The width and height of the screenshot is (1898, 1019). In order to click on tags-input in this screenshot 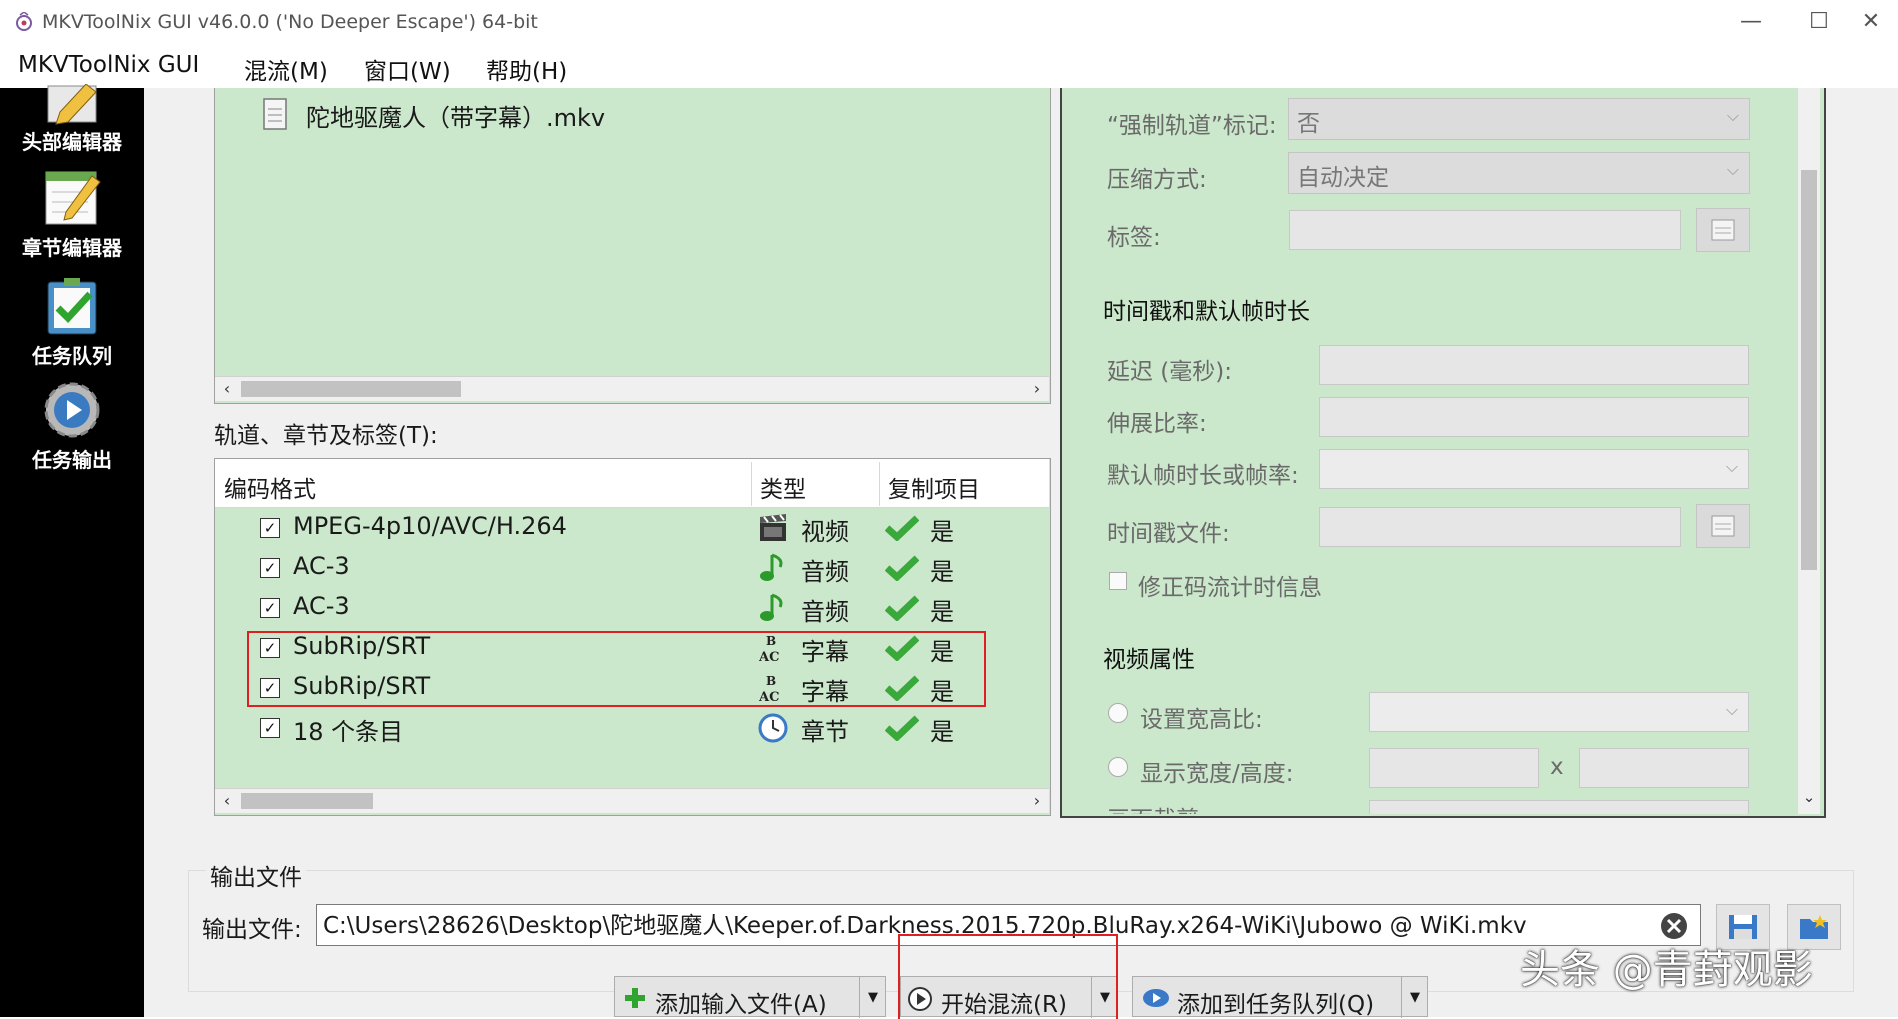, I will do `click(1485, 230)`.